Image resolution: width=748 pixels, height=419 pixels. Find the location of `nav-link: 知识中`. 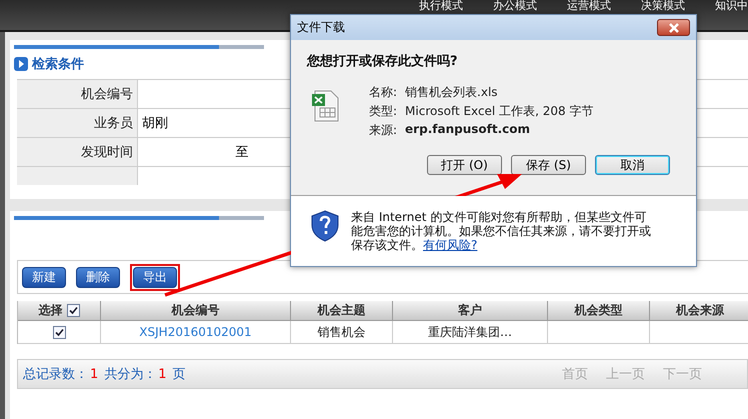

nav-link: 知识中 is located at coordinates (731, 6).